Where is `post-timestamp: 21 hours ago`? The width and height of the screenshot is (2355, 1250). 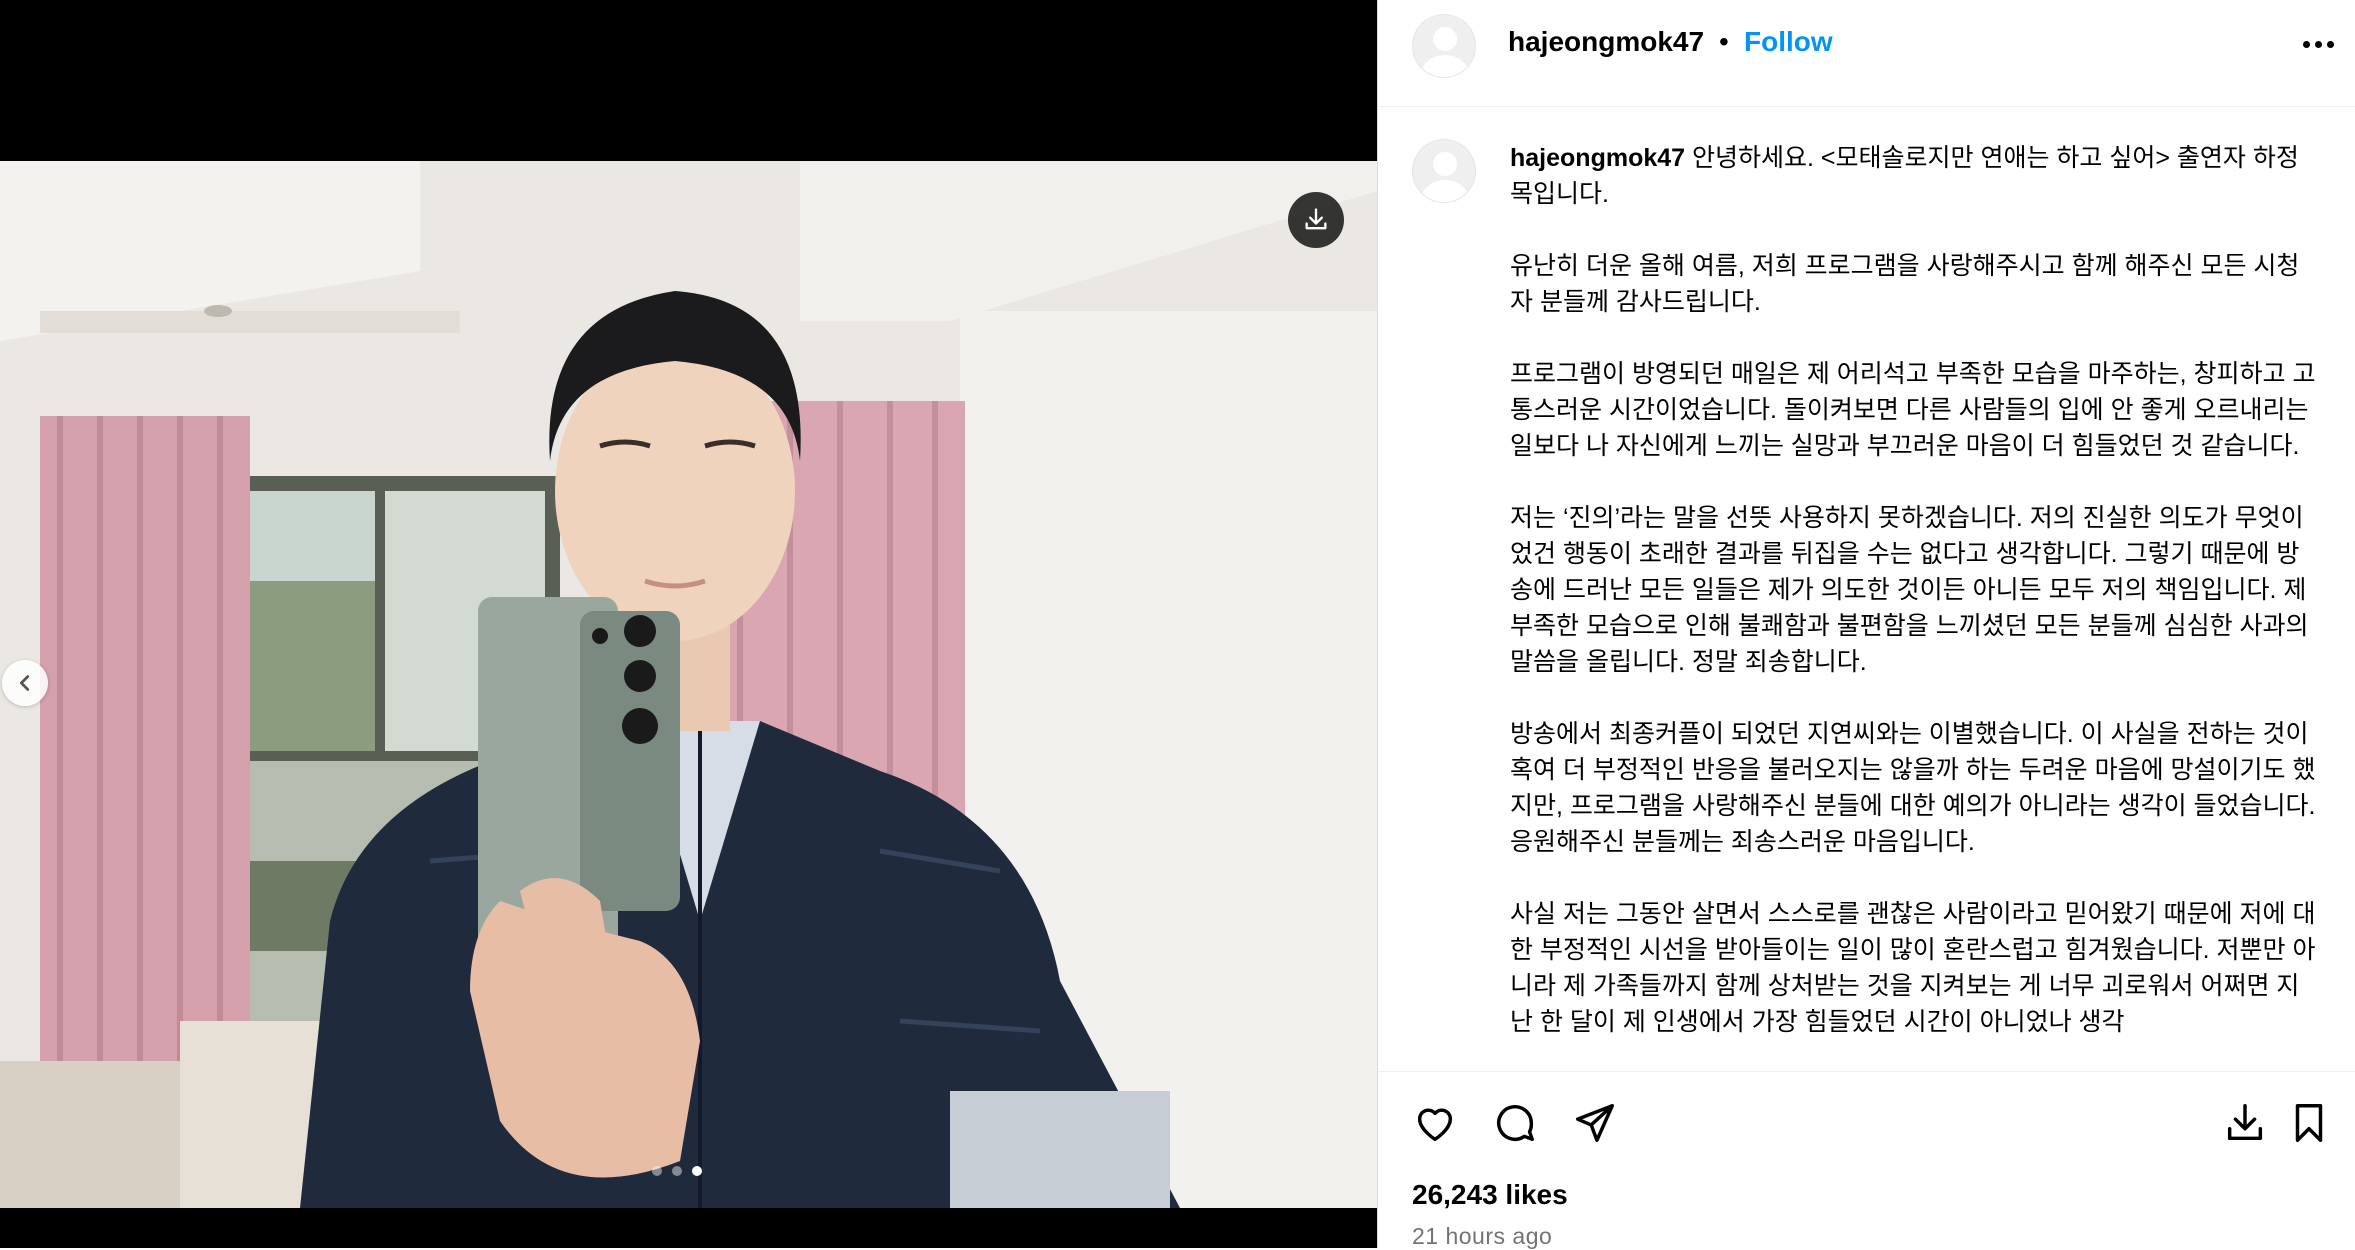 post-timestamp: 21 hours ago is located at coordinates (1482, 1236).